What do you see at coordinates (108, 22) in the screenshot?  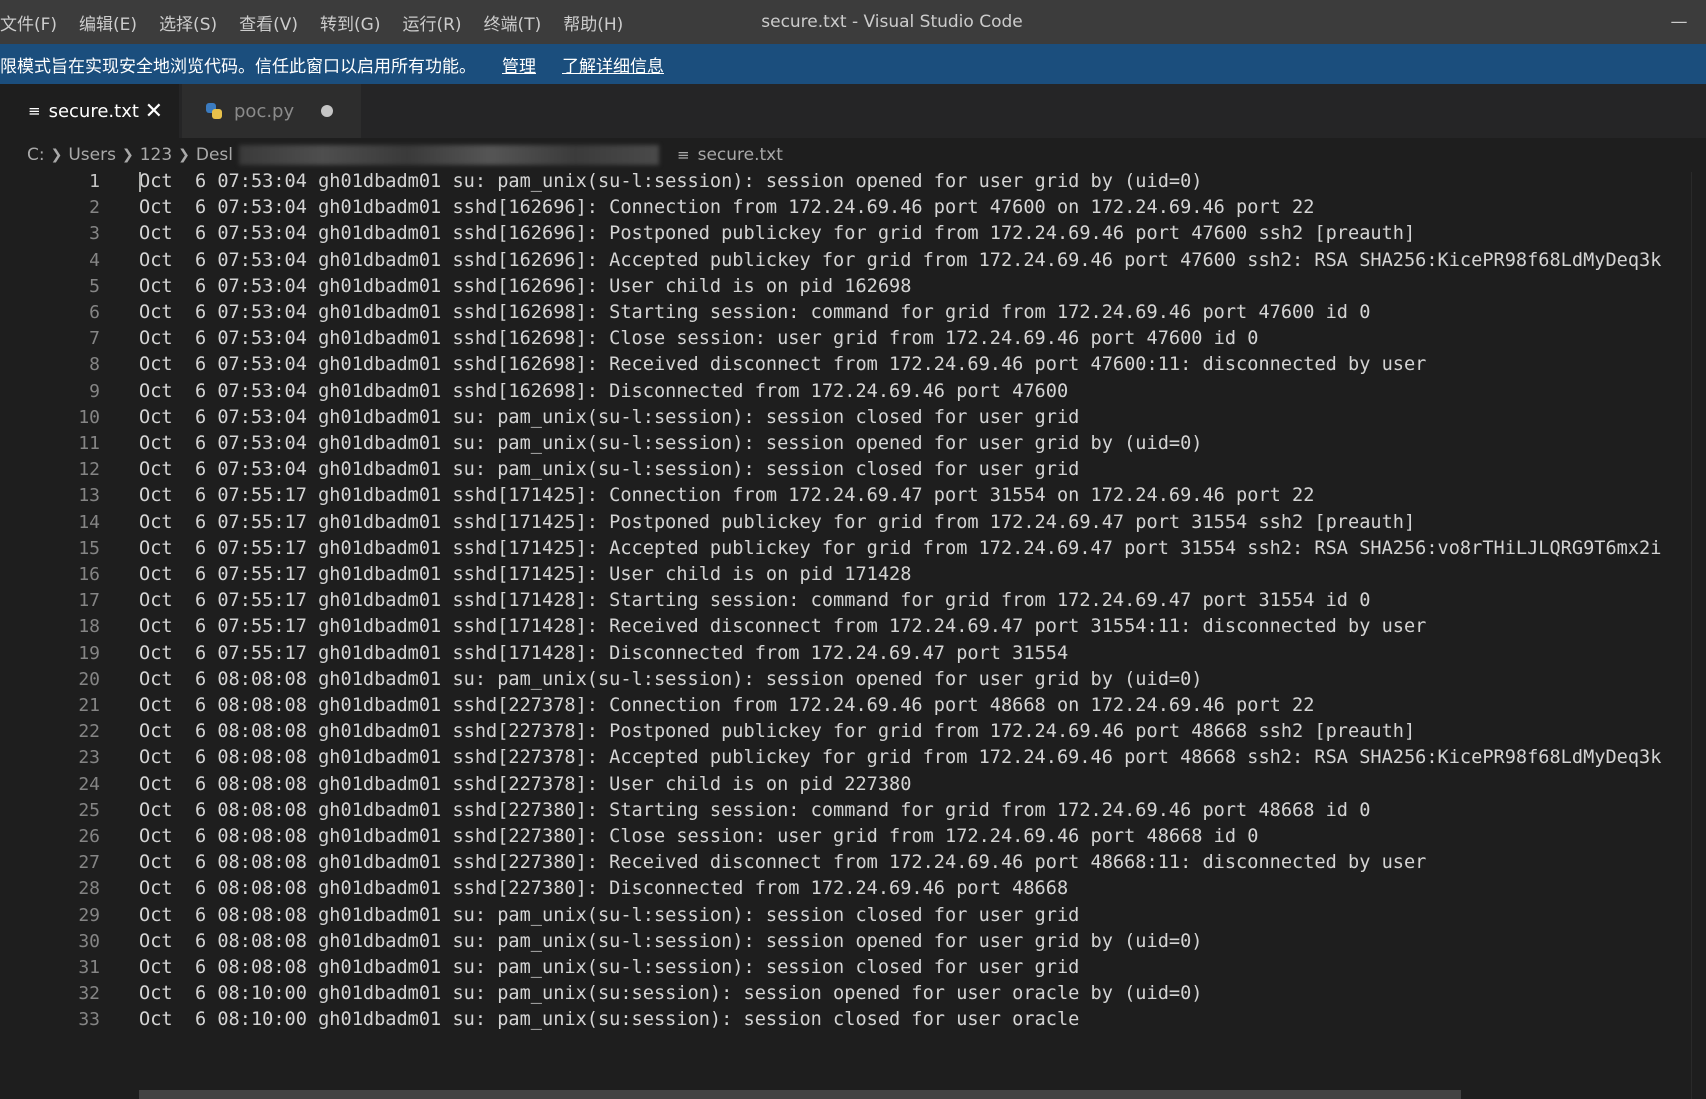 I see `menu-edit: 编辑(E)` at bounding box center [108, 22].